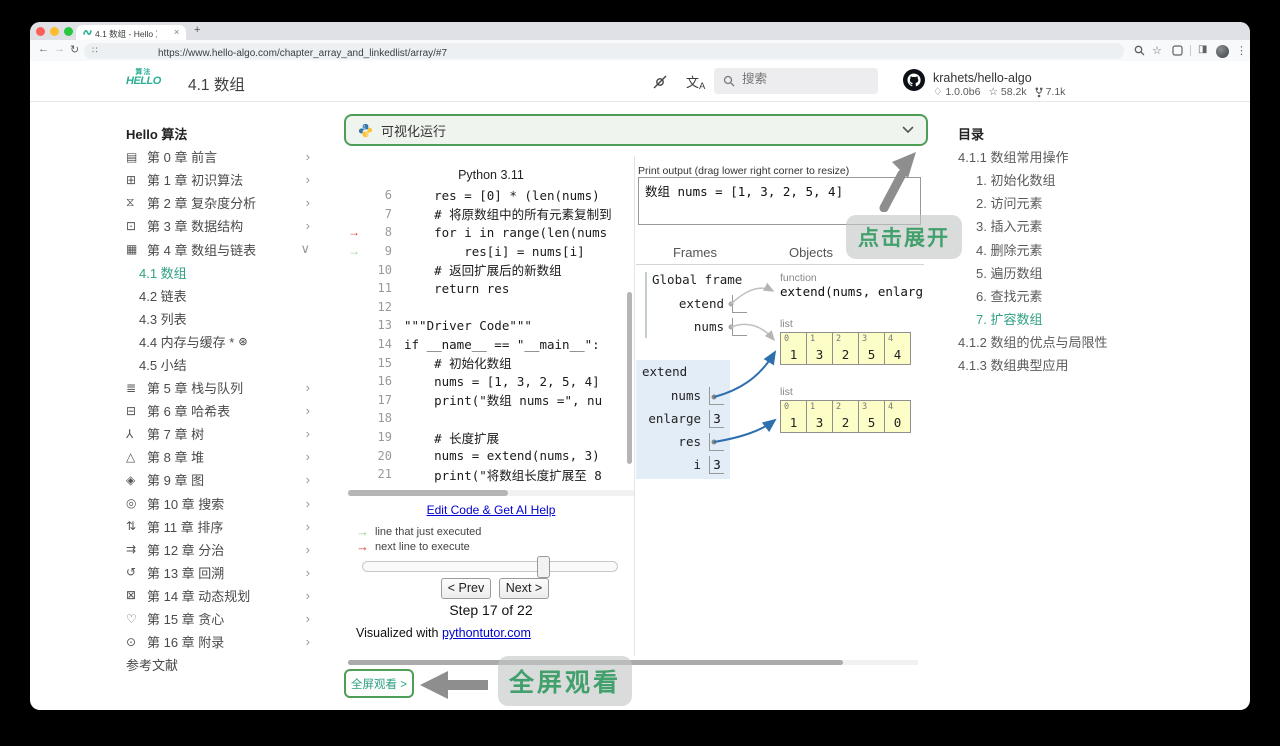 This screenshot has width=1280, height=746. I want to click on code-horizontal-scrollbar, so click(428, 493).